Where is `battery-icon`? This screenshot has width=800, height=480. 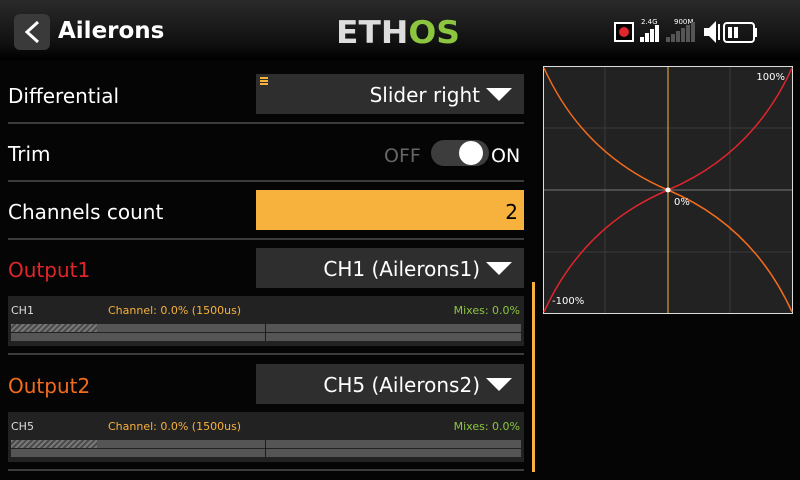 battery-icon is located at coordinates (740, 32).